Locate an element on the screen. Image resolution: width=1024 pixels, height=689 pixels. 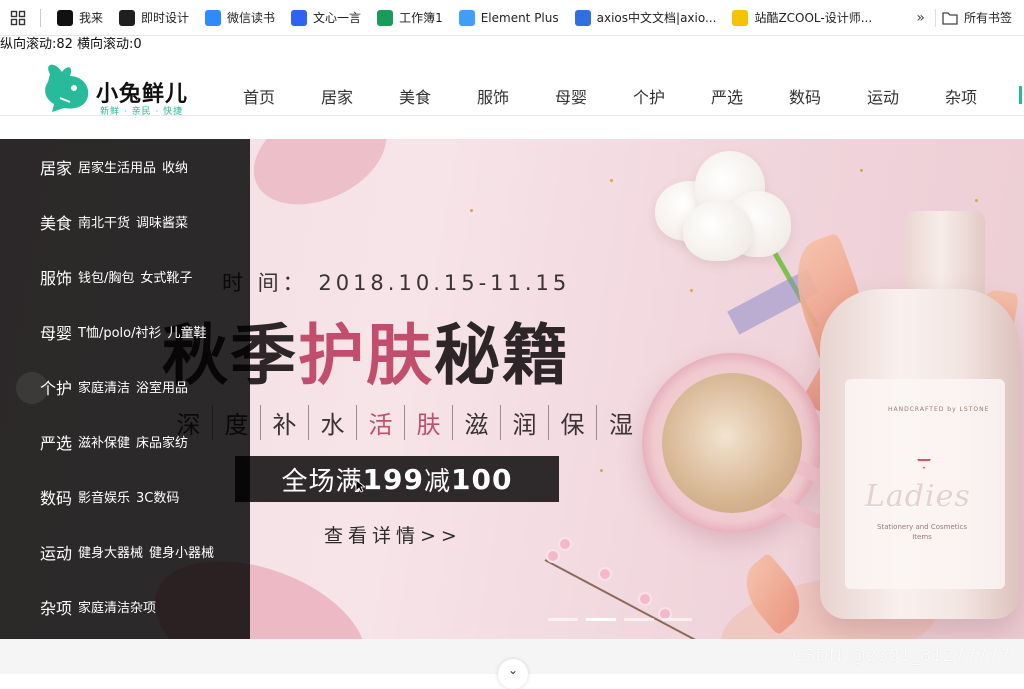
all-bookmarks-folder: 所有书签 is located at coordinates (979, 17).